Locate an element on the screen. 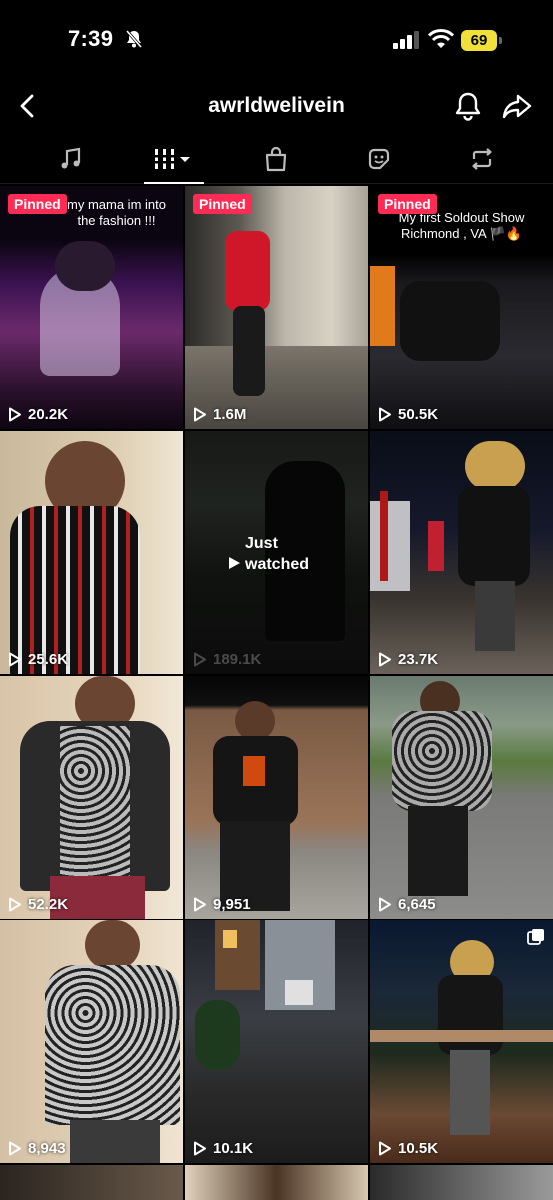 This screenshot has height=1200, width=553. view-count: 9,951 is located at coordinates (222, 904).